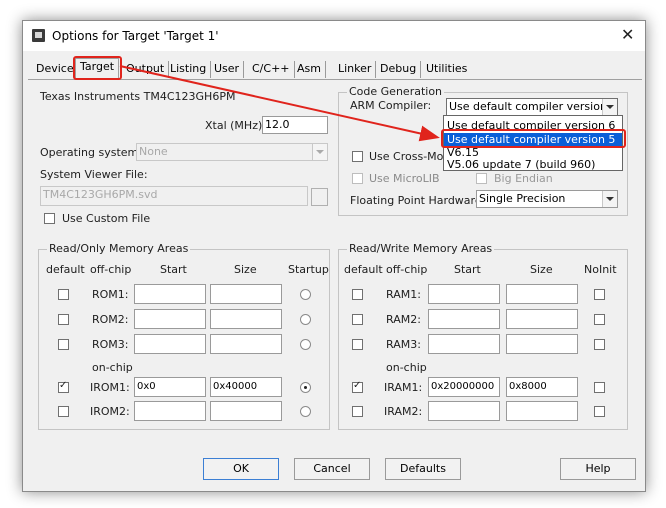 This screenshot has width=666, height=508. What do you see at coordinates (63, 294) in the screenshot?
I see `rom1-default-checkbox` at bounding box center [63, 294].